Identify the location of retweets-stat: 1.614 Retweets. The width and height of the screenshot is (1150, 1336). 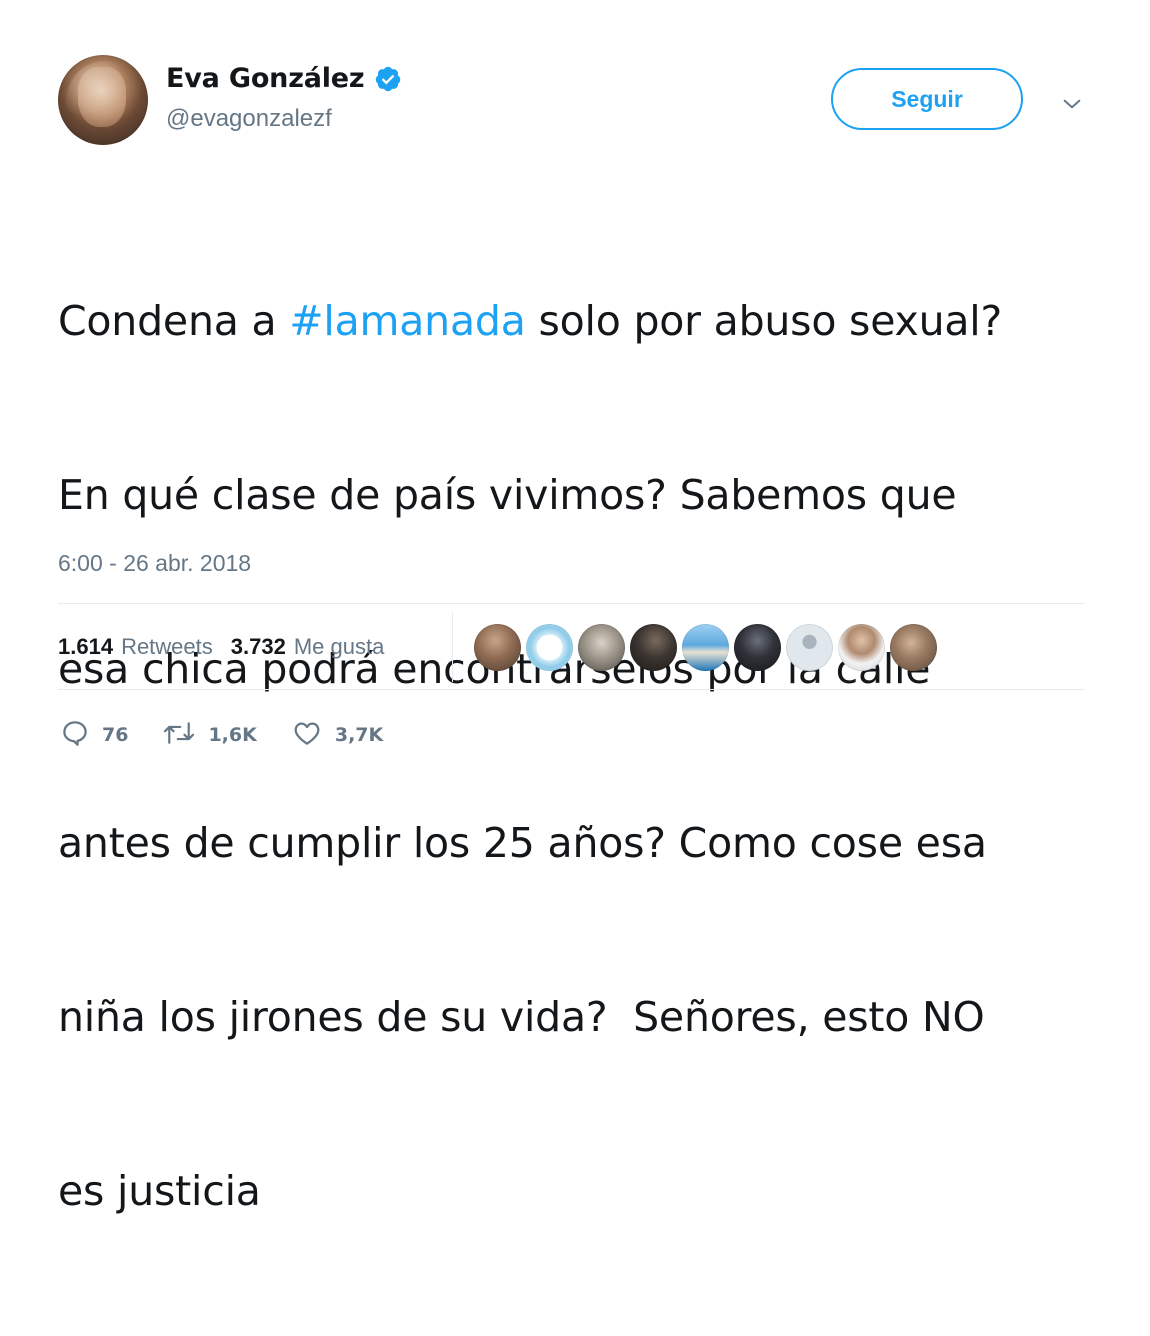
(135, 647).